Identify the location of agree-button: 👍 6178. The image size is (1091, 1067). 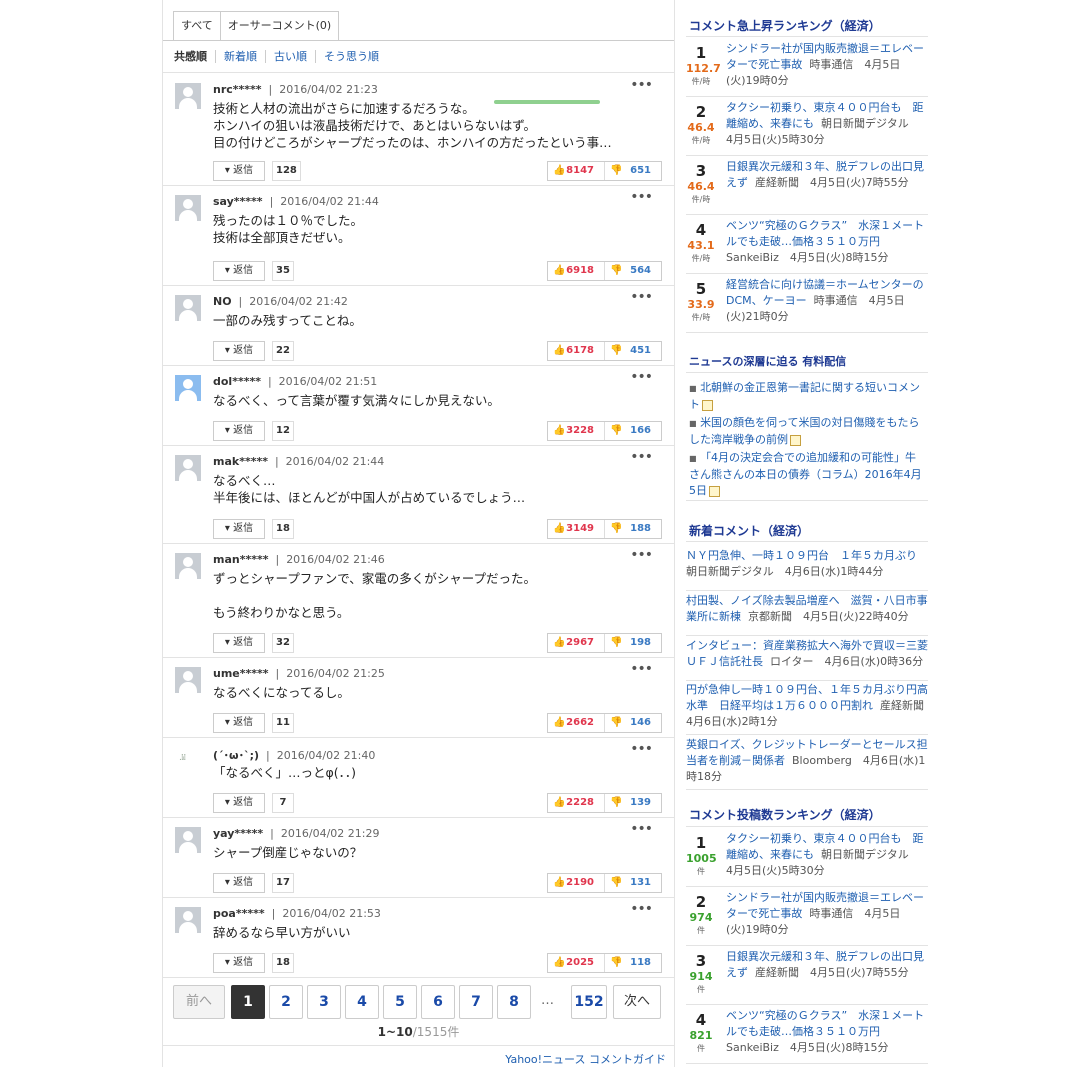
(576, 351).